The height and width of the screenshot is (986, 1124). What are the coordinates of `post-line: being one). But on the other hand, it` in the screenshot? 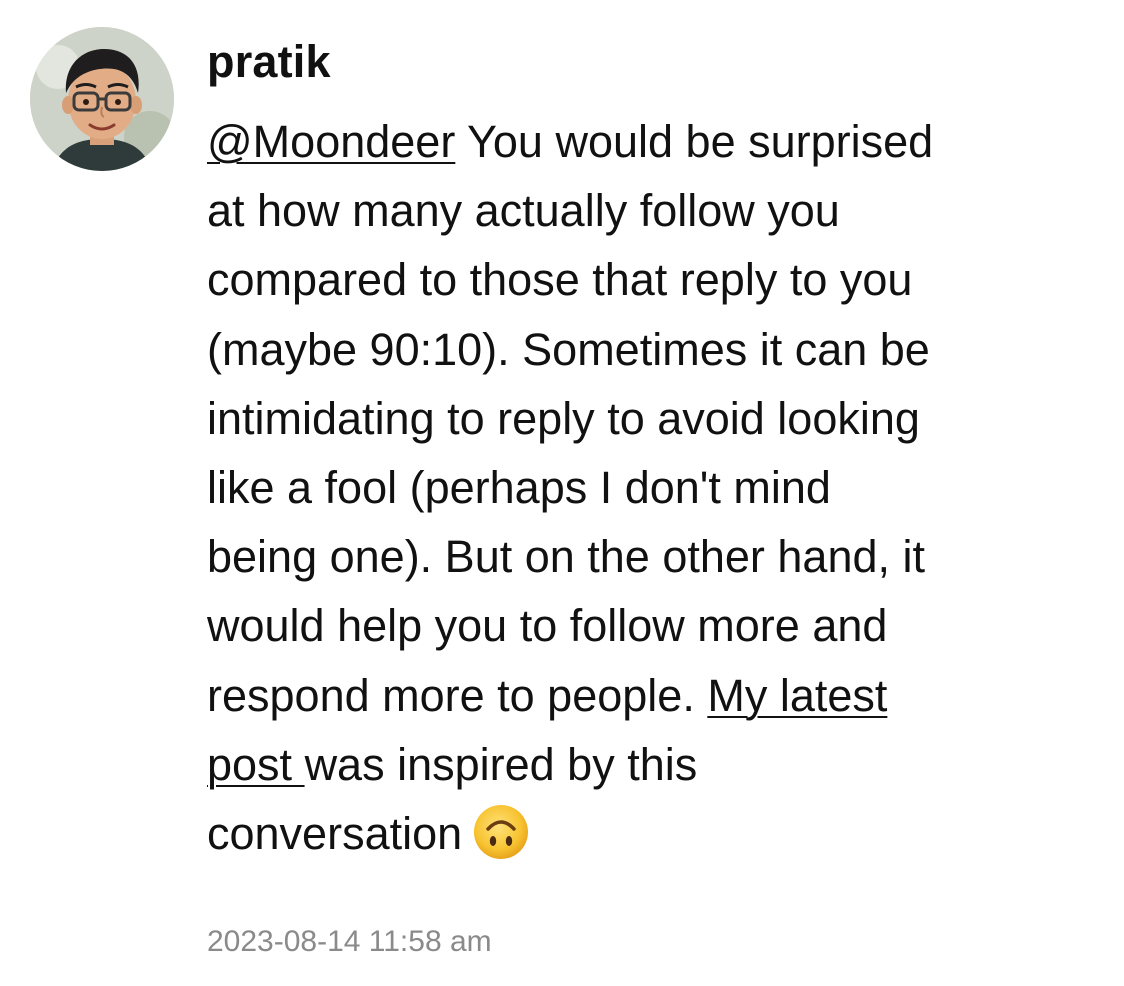 It's located at (566, 557).